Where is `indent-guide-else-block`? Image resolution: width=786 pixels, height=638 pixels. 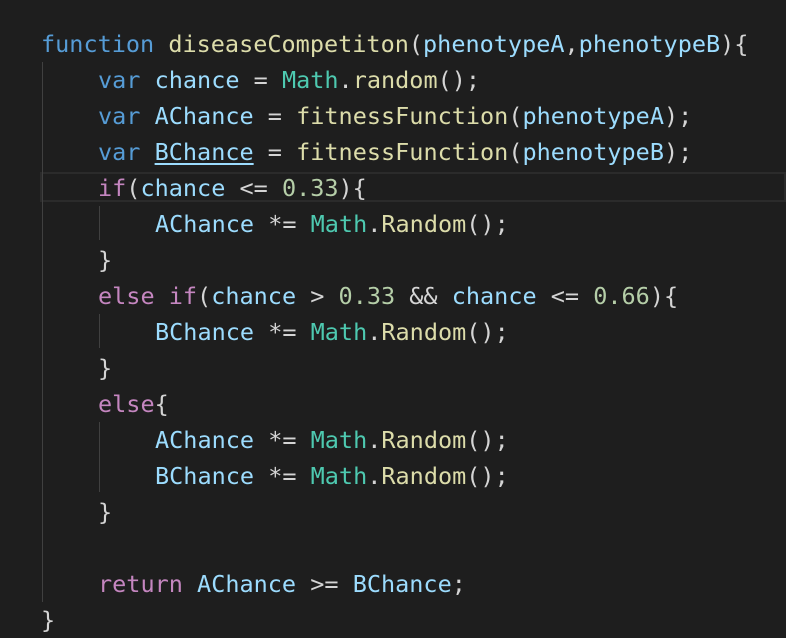
indent-guide-else-block is located at coordinates (99, 457).